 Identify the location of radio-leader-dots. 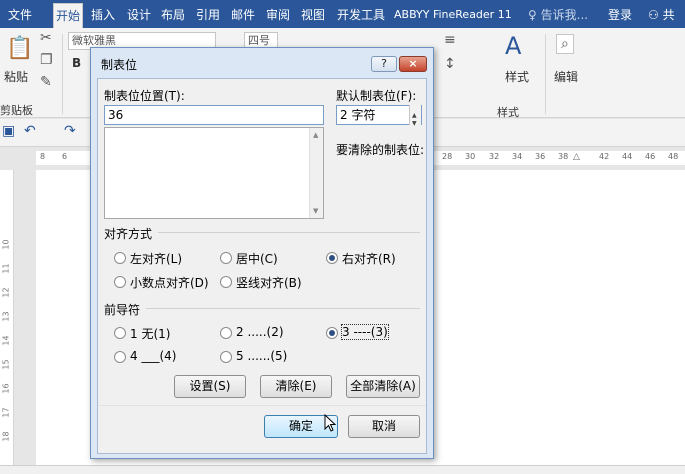
(226, 333).